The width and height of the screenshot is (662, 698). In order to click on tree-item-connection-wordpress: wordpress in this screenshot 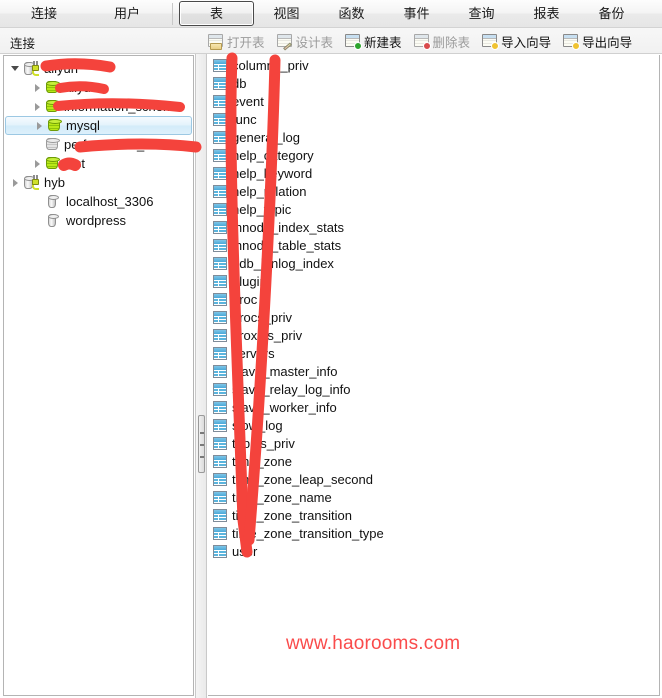, I will do `click(98, 220)`.